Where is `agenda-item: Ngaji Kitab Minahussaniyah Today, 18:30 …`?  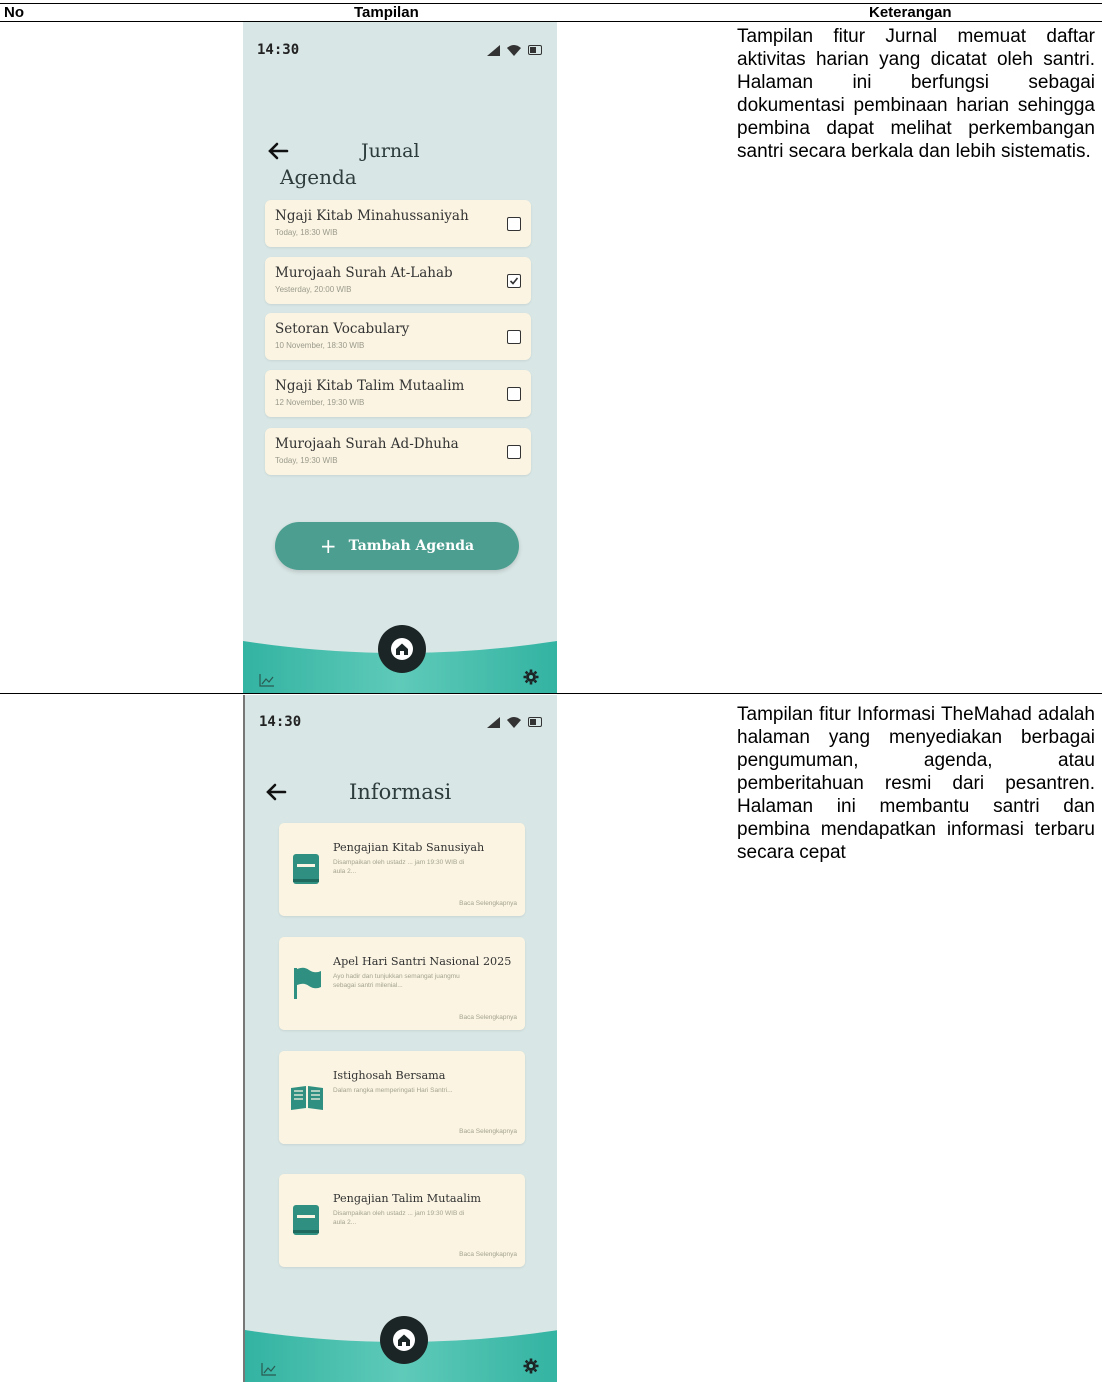 agenda-item: Ngaji Kitab Minahussaniyah Today, 18:30 … is located at coordinates (398, 223).